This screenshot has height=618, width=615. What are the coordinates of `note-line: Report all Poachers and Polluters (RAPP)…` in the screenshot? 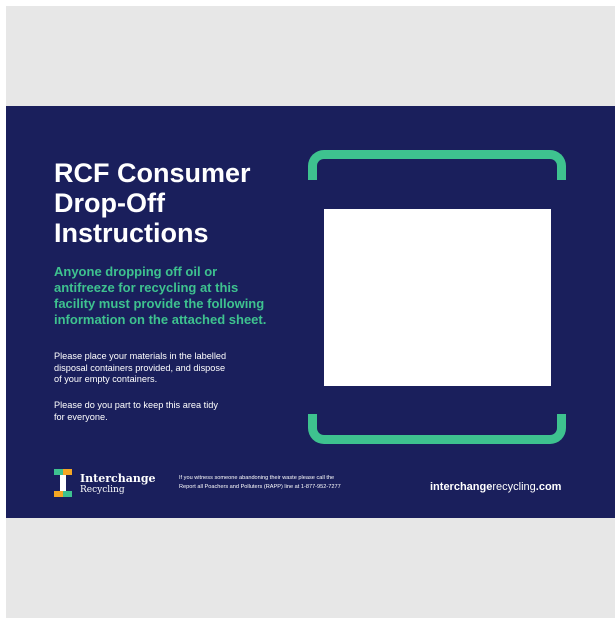 It's located at (260, 487).